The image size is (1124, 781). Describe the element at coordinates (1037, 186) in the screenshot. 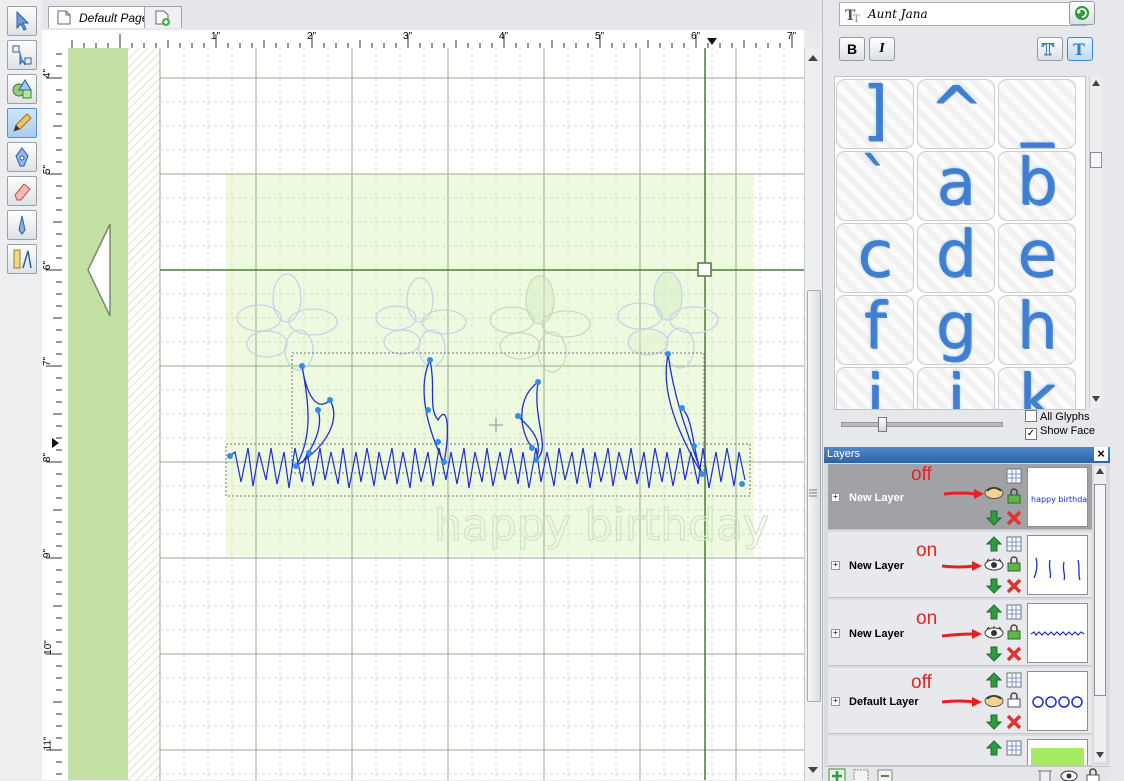

I see `glyph-cell: b` at that location.